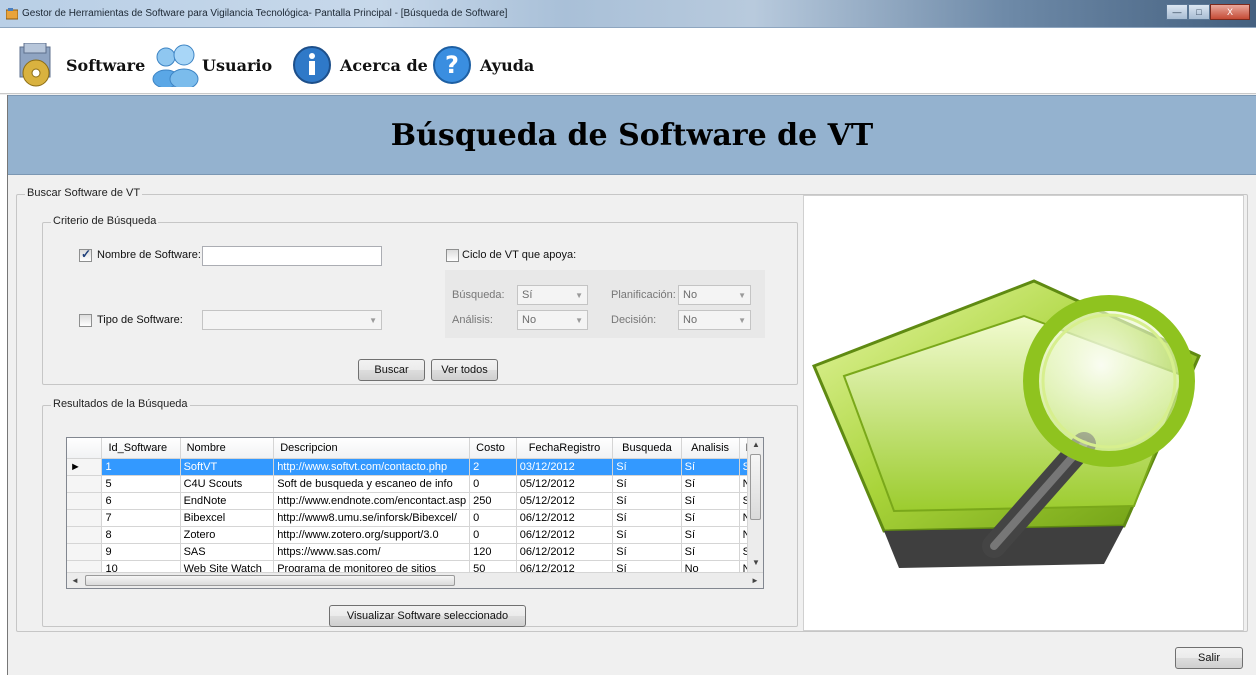 The image size is (1256, 675). Describe the element at coordinates (212, 65) in the screenshot. I see `menu-item-usuario: Usuario` at that location.